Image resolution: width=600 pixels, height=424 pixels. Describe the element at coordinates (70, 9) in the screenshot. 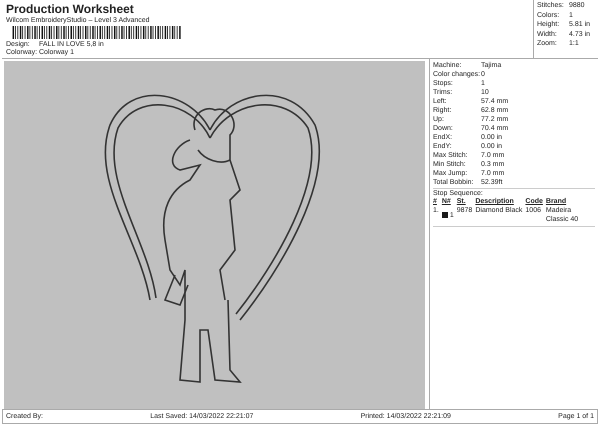

I see `worksheet-title: Production Worksheet` at that location.